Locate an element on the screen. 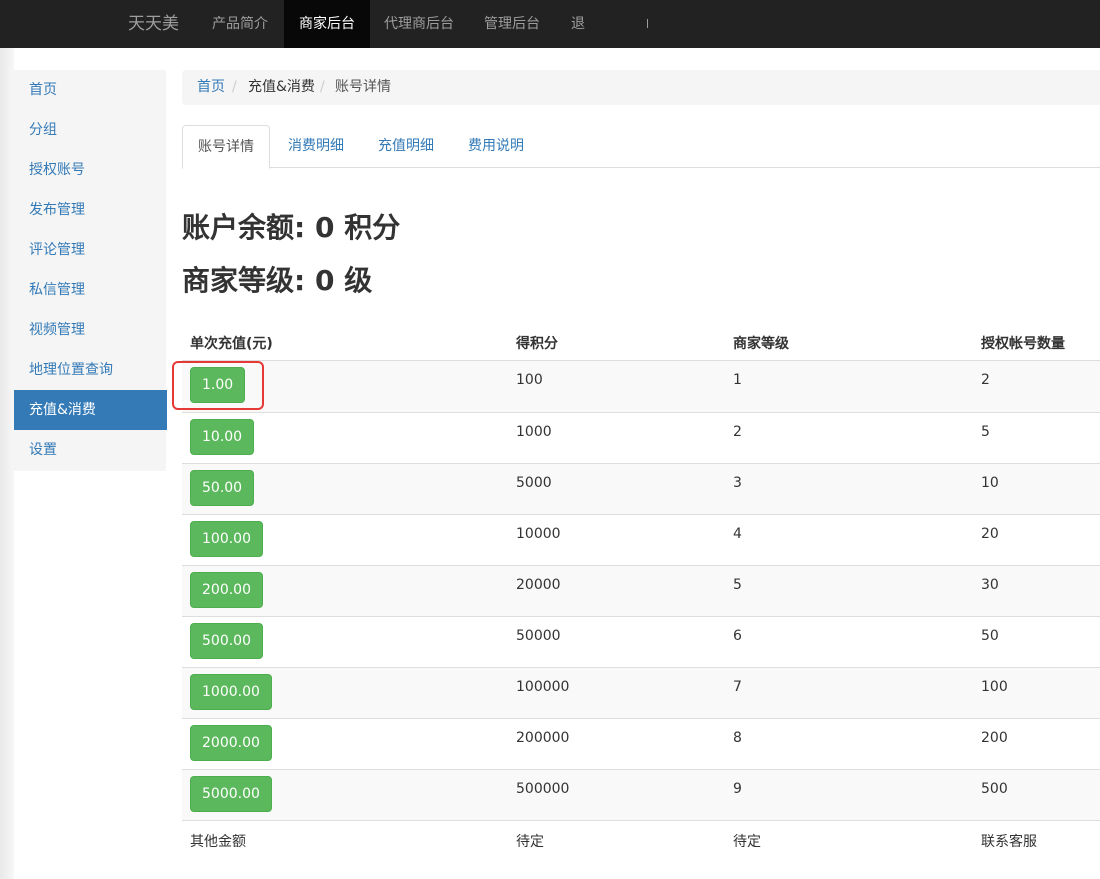 The height and width of the screenshot is (879, 1100). tab-account-details: 账号详情 is located at coordinates (226, 147).